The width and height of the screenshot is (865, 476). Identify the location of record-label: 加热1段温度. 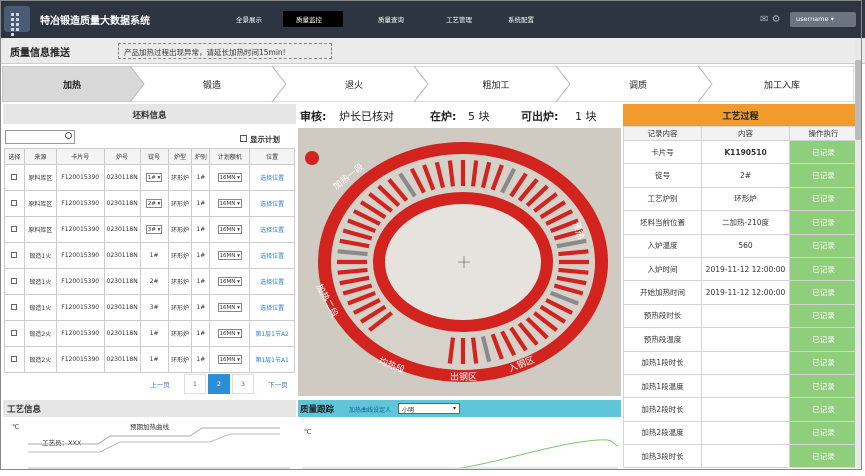
(662, 386).